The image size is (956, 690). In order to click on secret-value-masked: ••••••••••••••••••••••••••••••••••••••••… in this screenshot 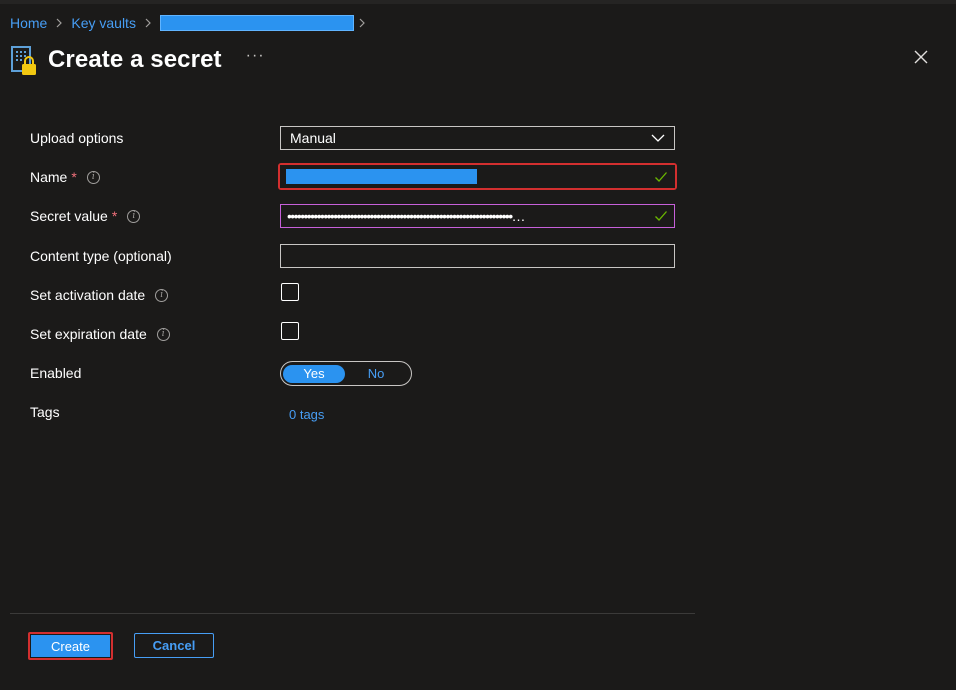, I will do `click(406, 216)`.